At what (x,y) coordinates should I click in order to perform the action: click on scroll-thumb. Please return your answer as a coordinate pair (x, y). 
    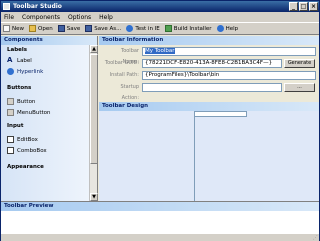
    Looking at the image, I should click on (94, 109).